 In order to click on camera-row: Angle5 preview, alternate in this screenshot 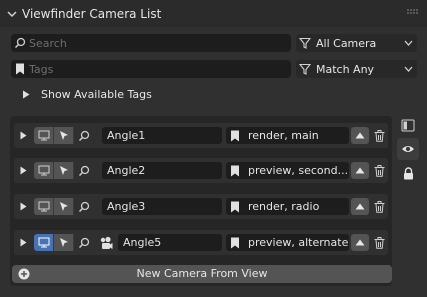, I will do `click(201, 242)`.